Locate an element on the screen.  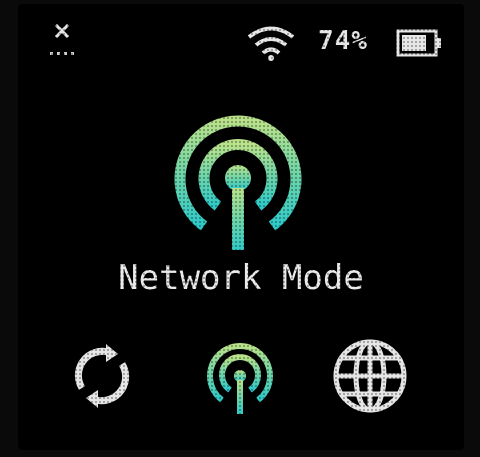
battery-percent: 74% is located at coordinates (343, 41).